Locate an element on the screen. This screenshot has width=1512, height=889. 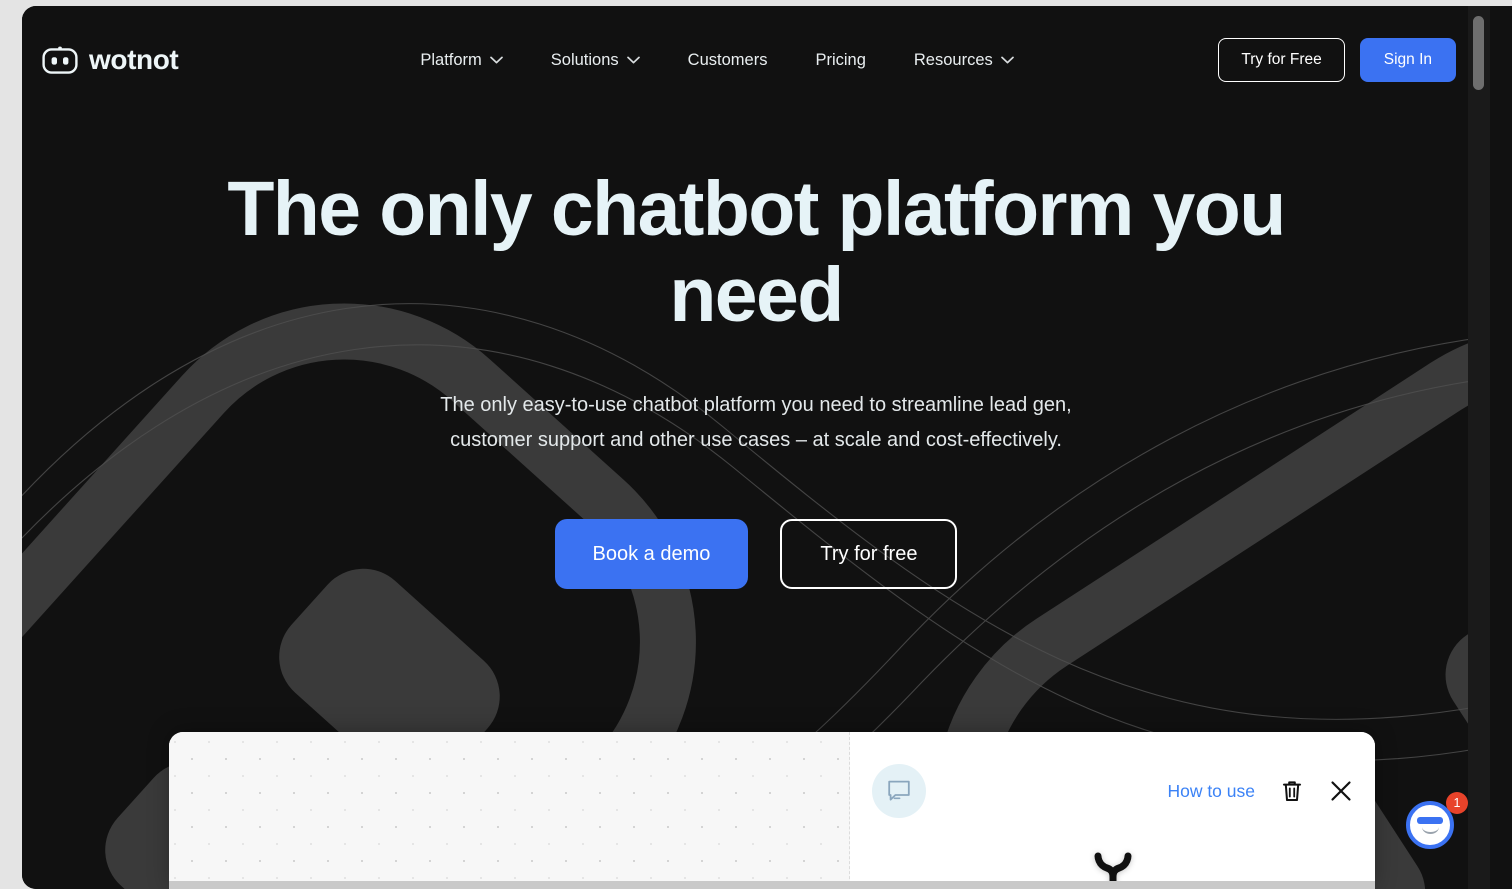
flow-builder-canvas is located at coordinates (509, 810).